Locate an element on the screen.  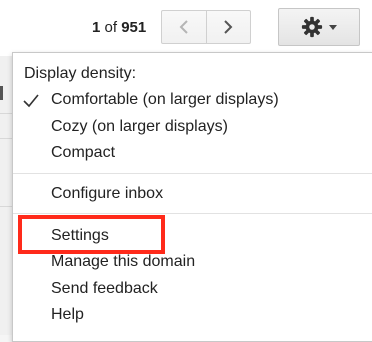
gear-icon is located at coordinates (312, 27).